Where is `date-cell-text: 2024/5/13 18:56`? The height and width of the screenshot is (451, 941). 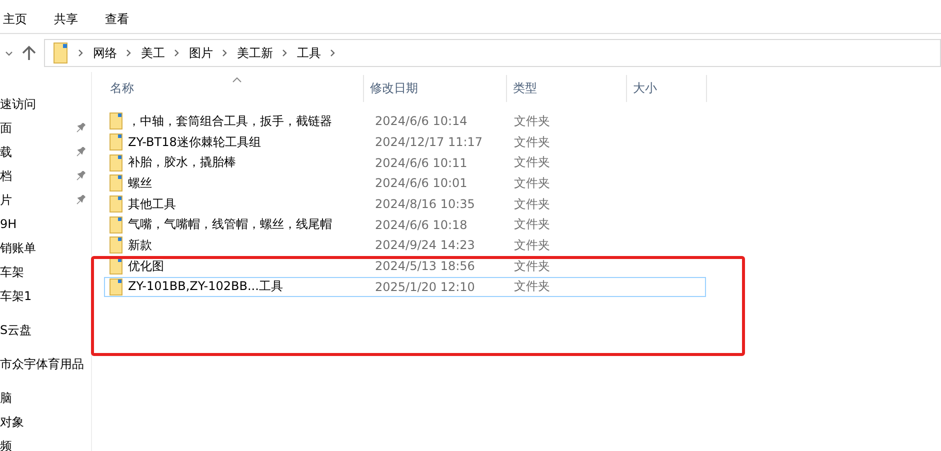
date-cell-text: 2024/5/13 18:56 is located at coordinates (425, 266).